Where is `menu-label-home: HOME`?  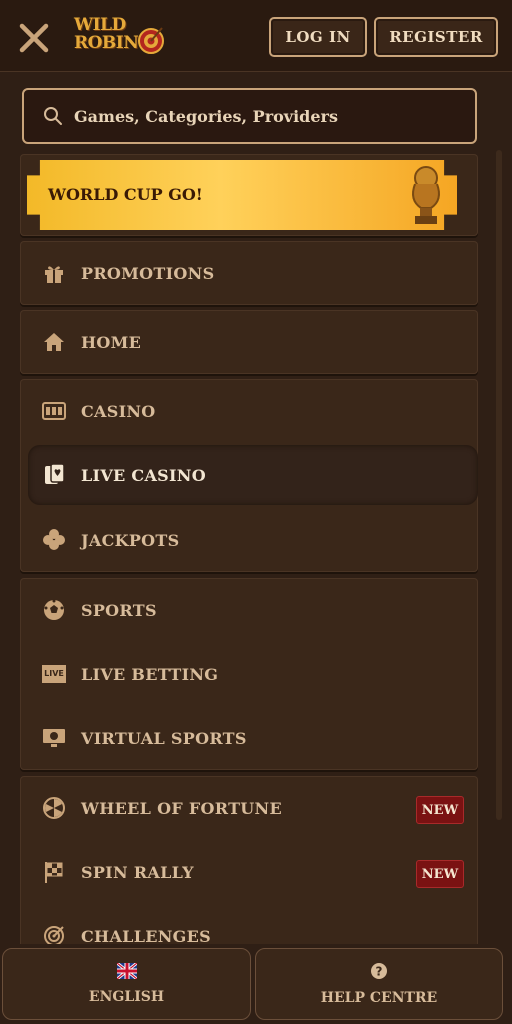
menu-label-home: HOME is located at coordinates (111, 342).